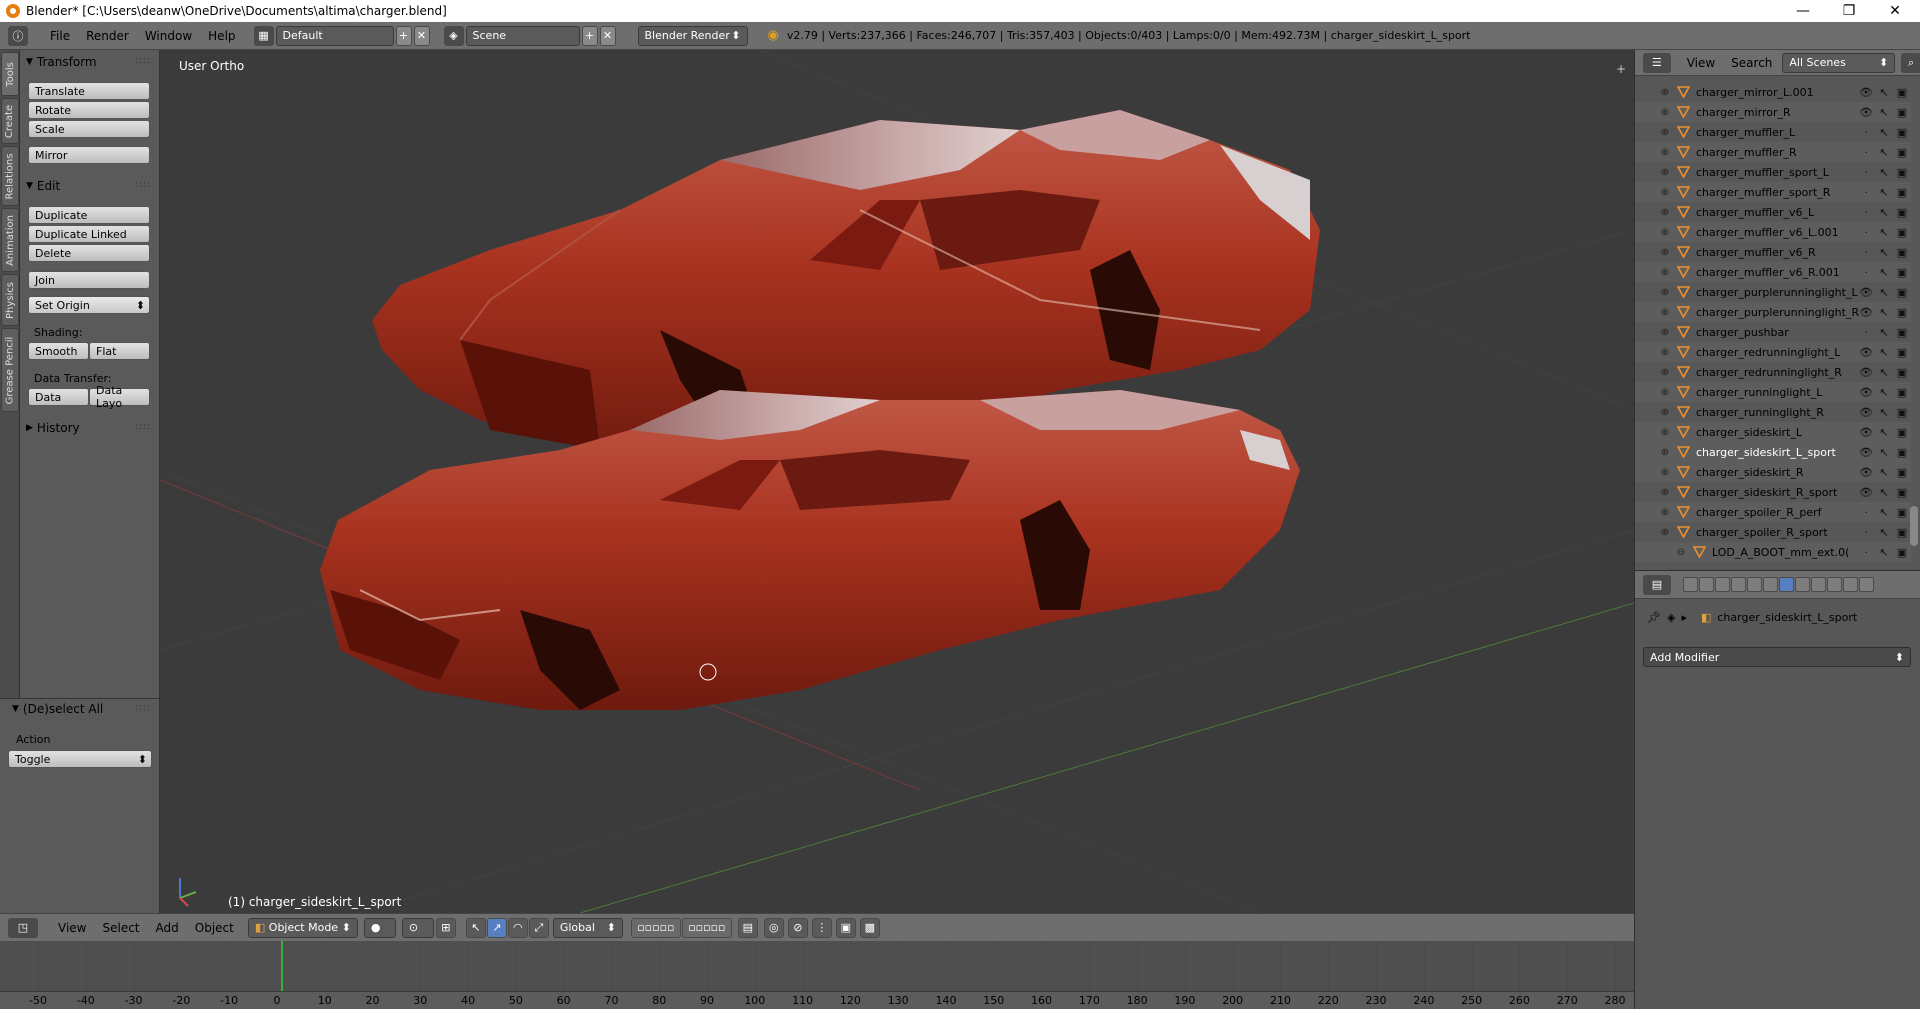  Describe the element at coordinates (1755, 212) in the screenshot. I see `outliner-item-name: charger_muffler_v6_L` at that location.